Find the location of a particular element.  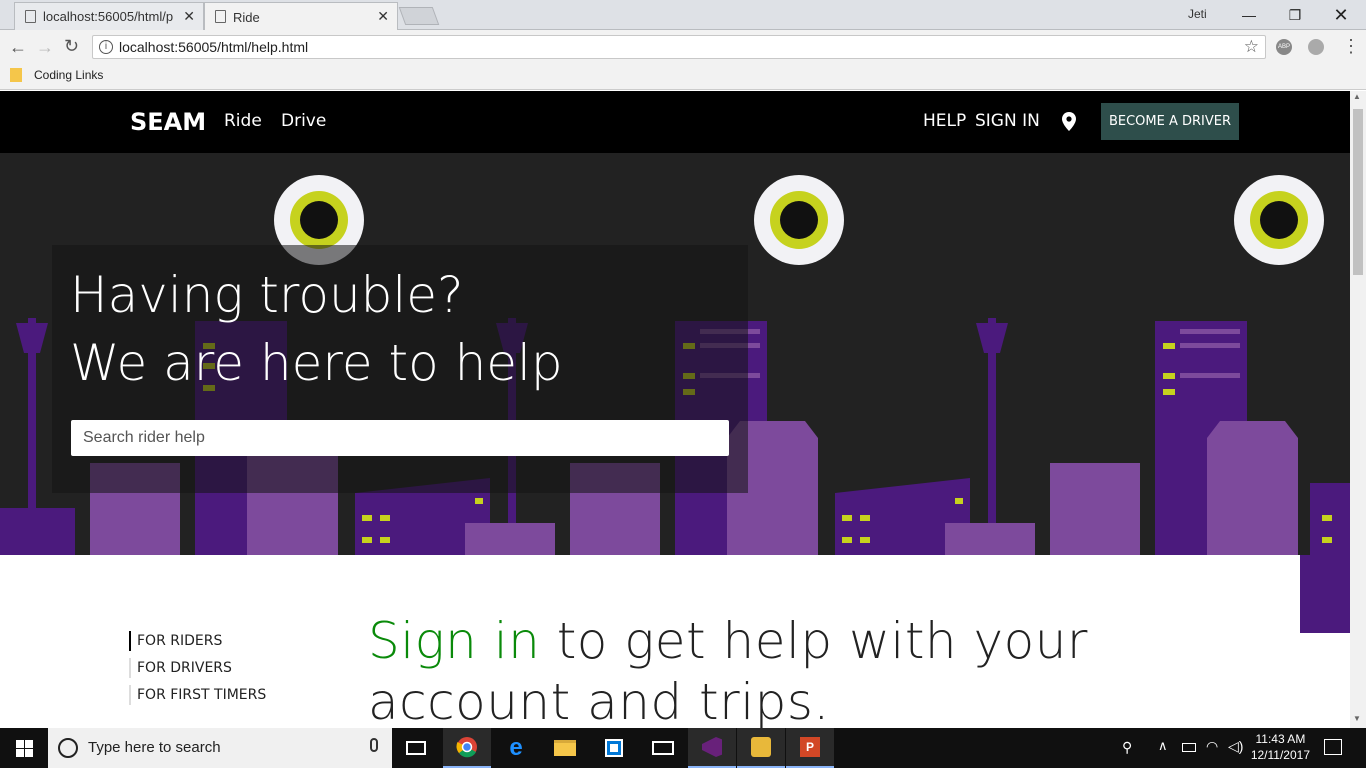

hero-line-1: Having trouble? is located at coordinates (267, 295).